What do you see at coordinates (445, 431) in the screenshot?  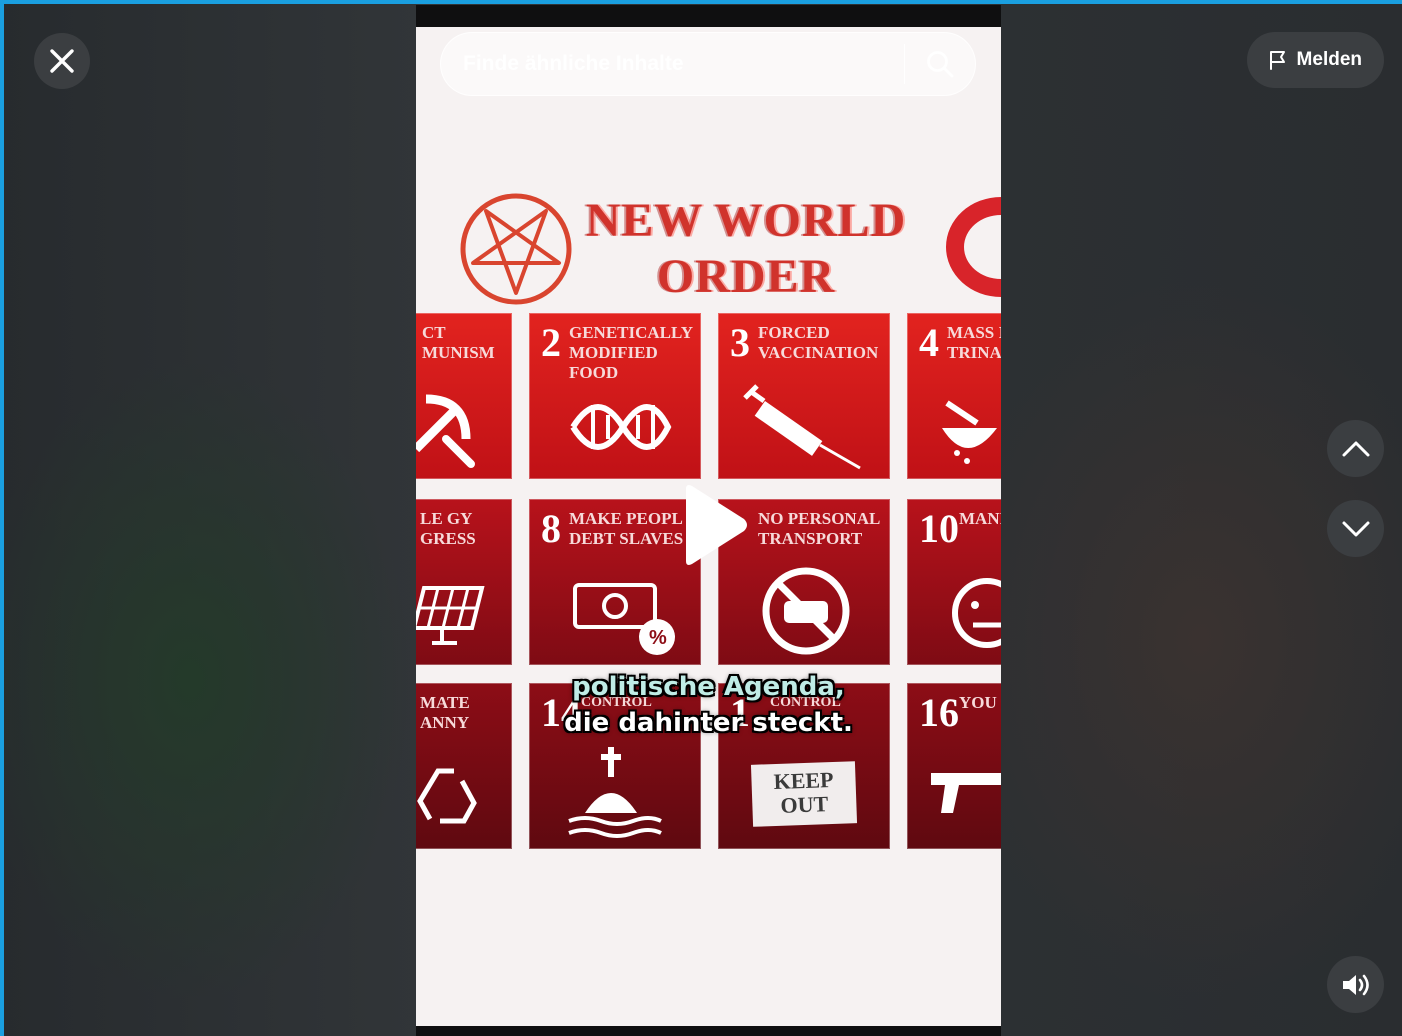 I see `hammer-sickle-icon` at bounding box center [445, 431].